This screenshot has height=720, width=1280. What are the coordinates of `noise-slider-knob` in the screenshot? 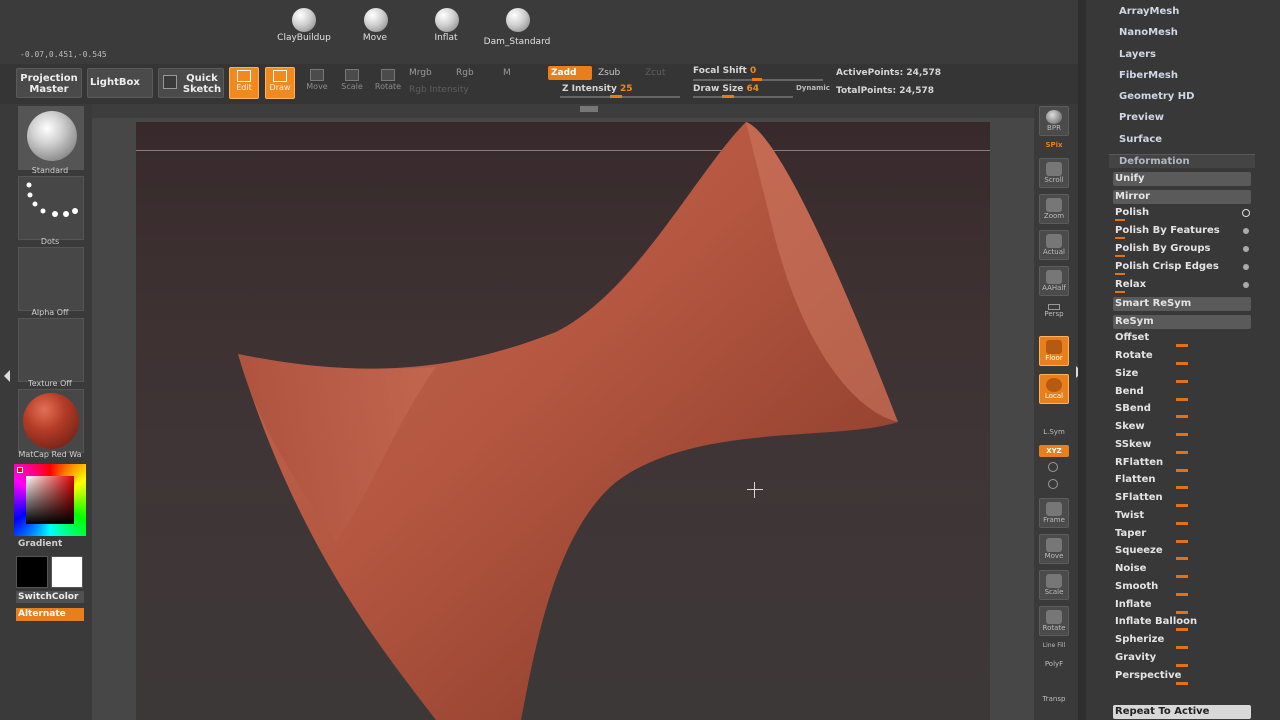 It's located at (1182, 576).